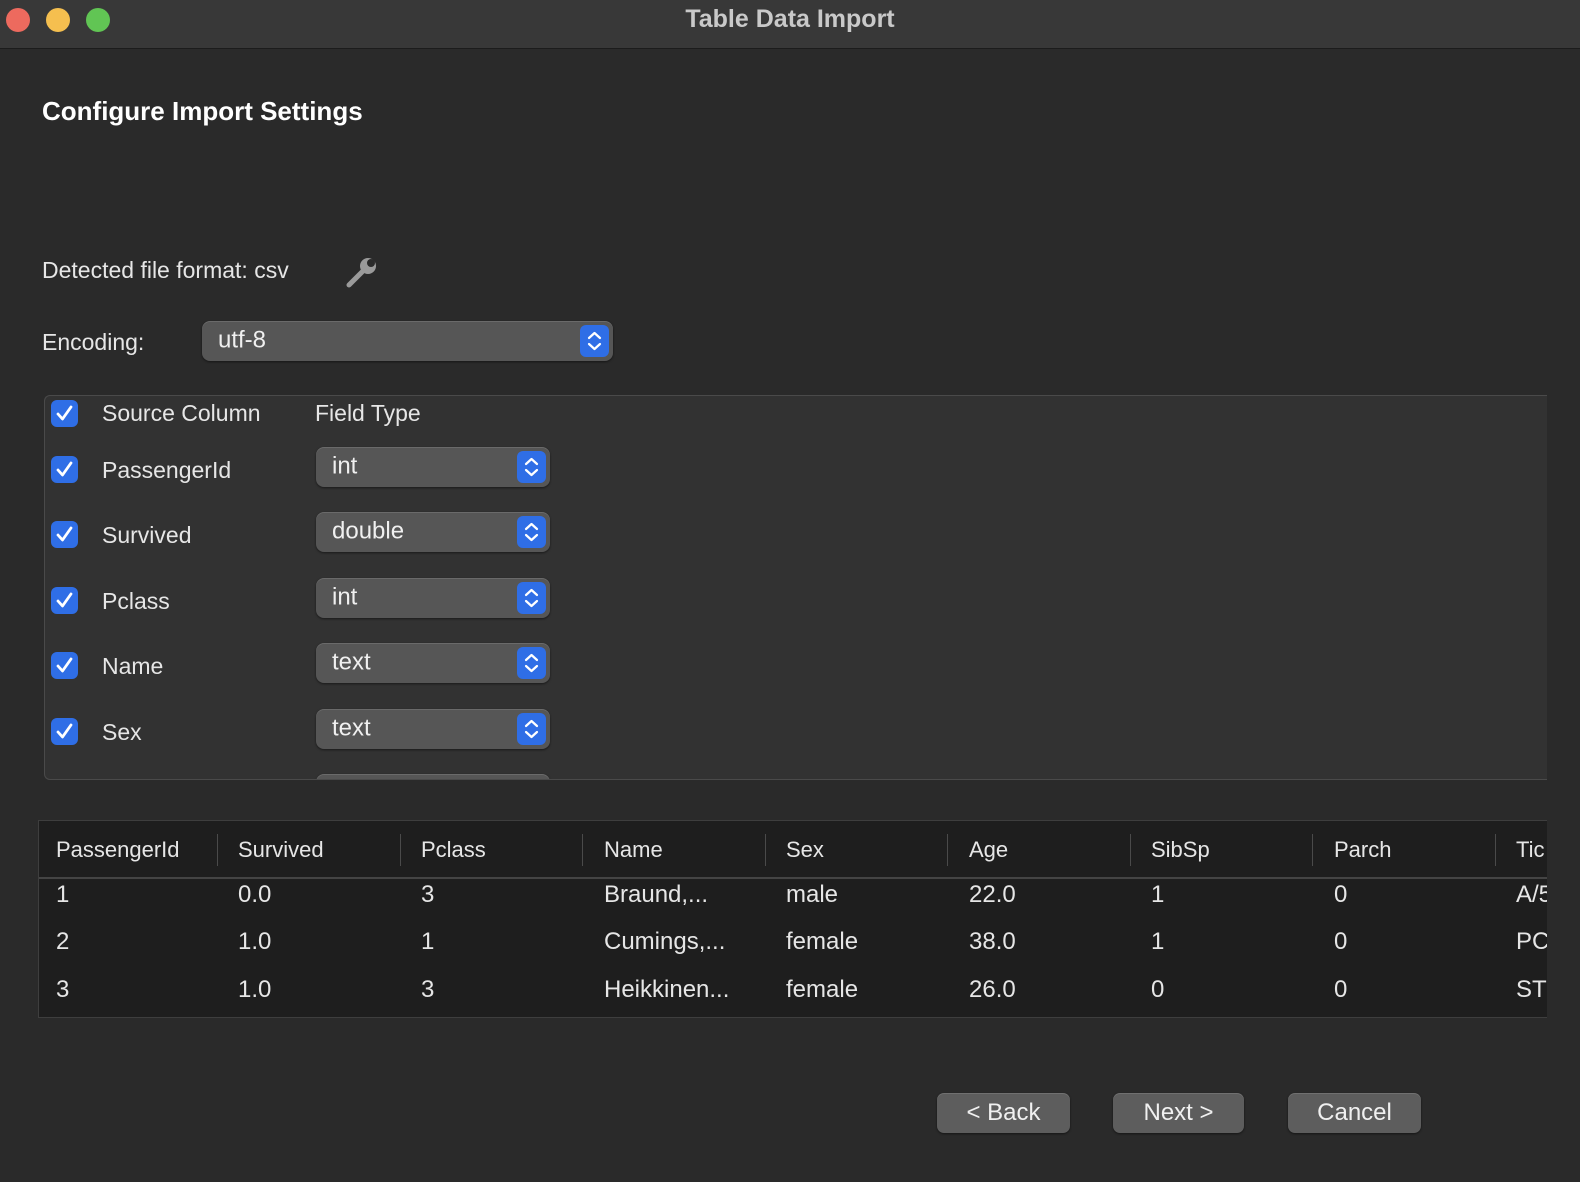 This screenshot has height=1182, width=1580. Describe the element at coordinates (790, 19) in the screenshot. I see `window-title: Table Data Import` at that location.